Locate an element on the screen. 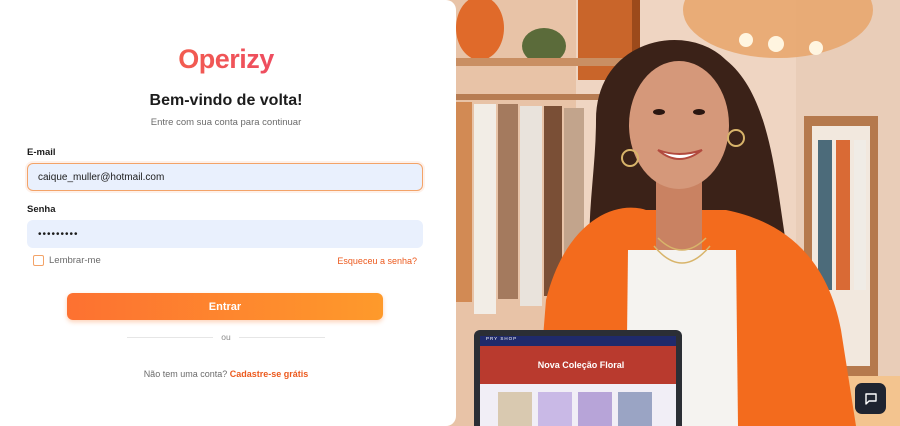 The height and width of the screenshot is (426, 900). divider: ou is located at coordinates (226, 337).